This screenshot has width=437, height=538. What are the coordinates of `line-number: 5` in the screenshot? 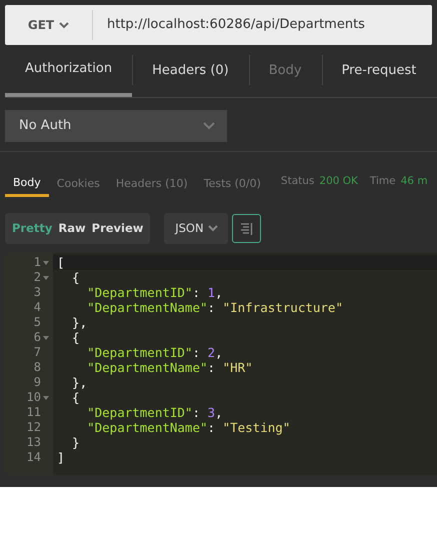 It's located at (37, 322).